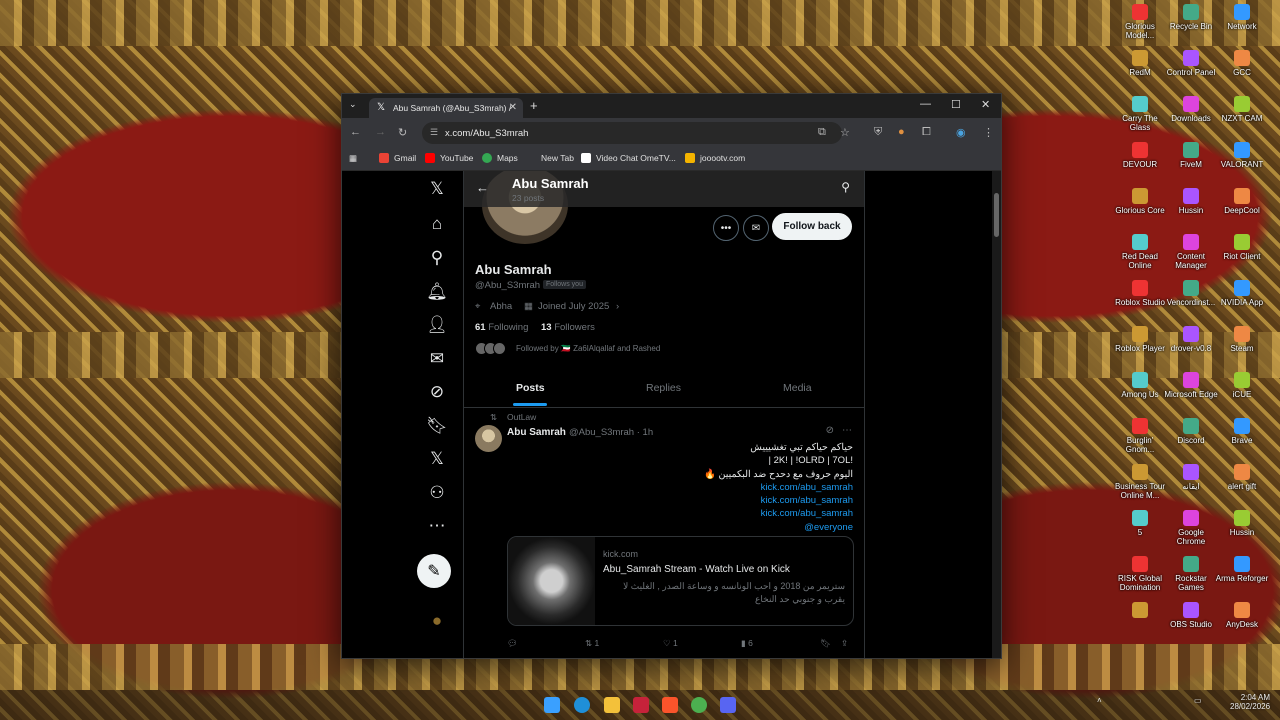 Image resolution: width=1280 pixels, height=720 pixels. Describe the element at coordinates (437, 426) in the screenshot. I see `bookmarks-icon: 🔖︎` at that location.